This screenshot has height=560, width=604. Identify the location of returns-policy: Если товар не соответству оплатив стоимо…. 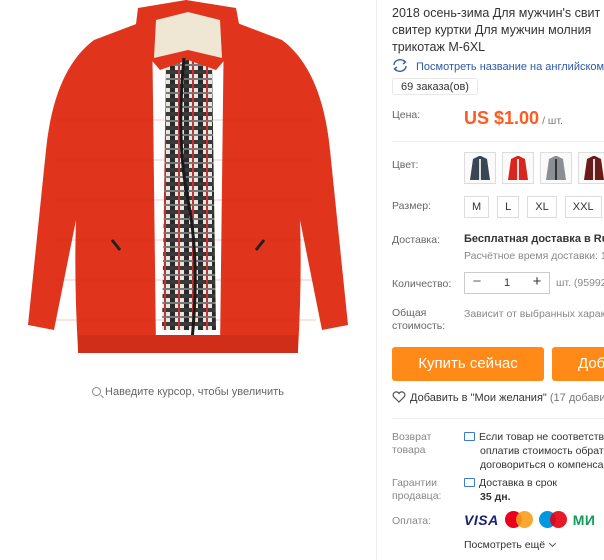
(534, 451).